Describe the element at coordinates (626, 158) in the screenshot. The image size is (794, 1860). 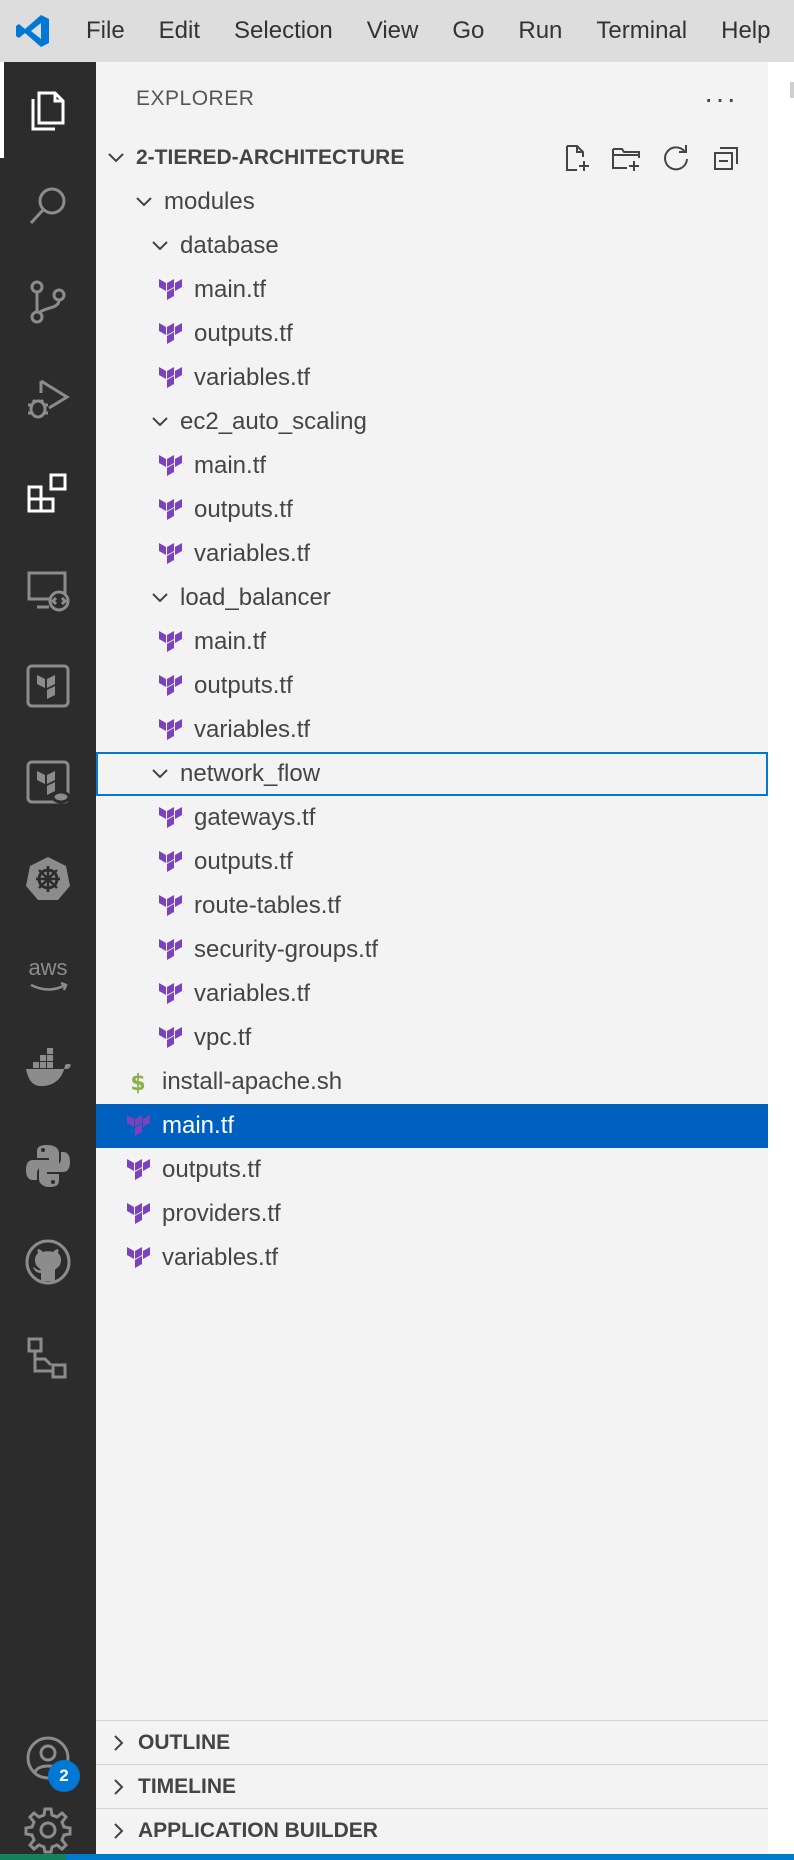
I see `new-folder-icon` at that location.